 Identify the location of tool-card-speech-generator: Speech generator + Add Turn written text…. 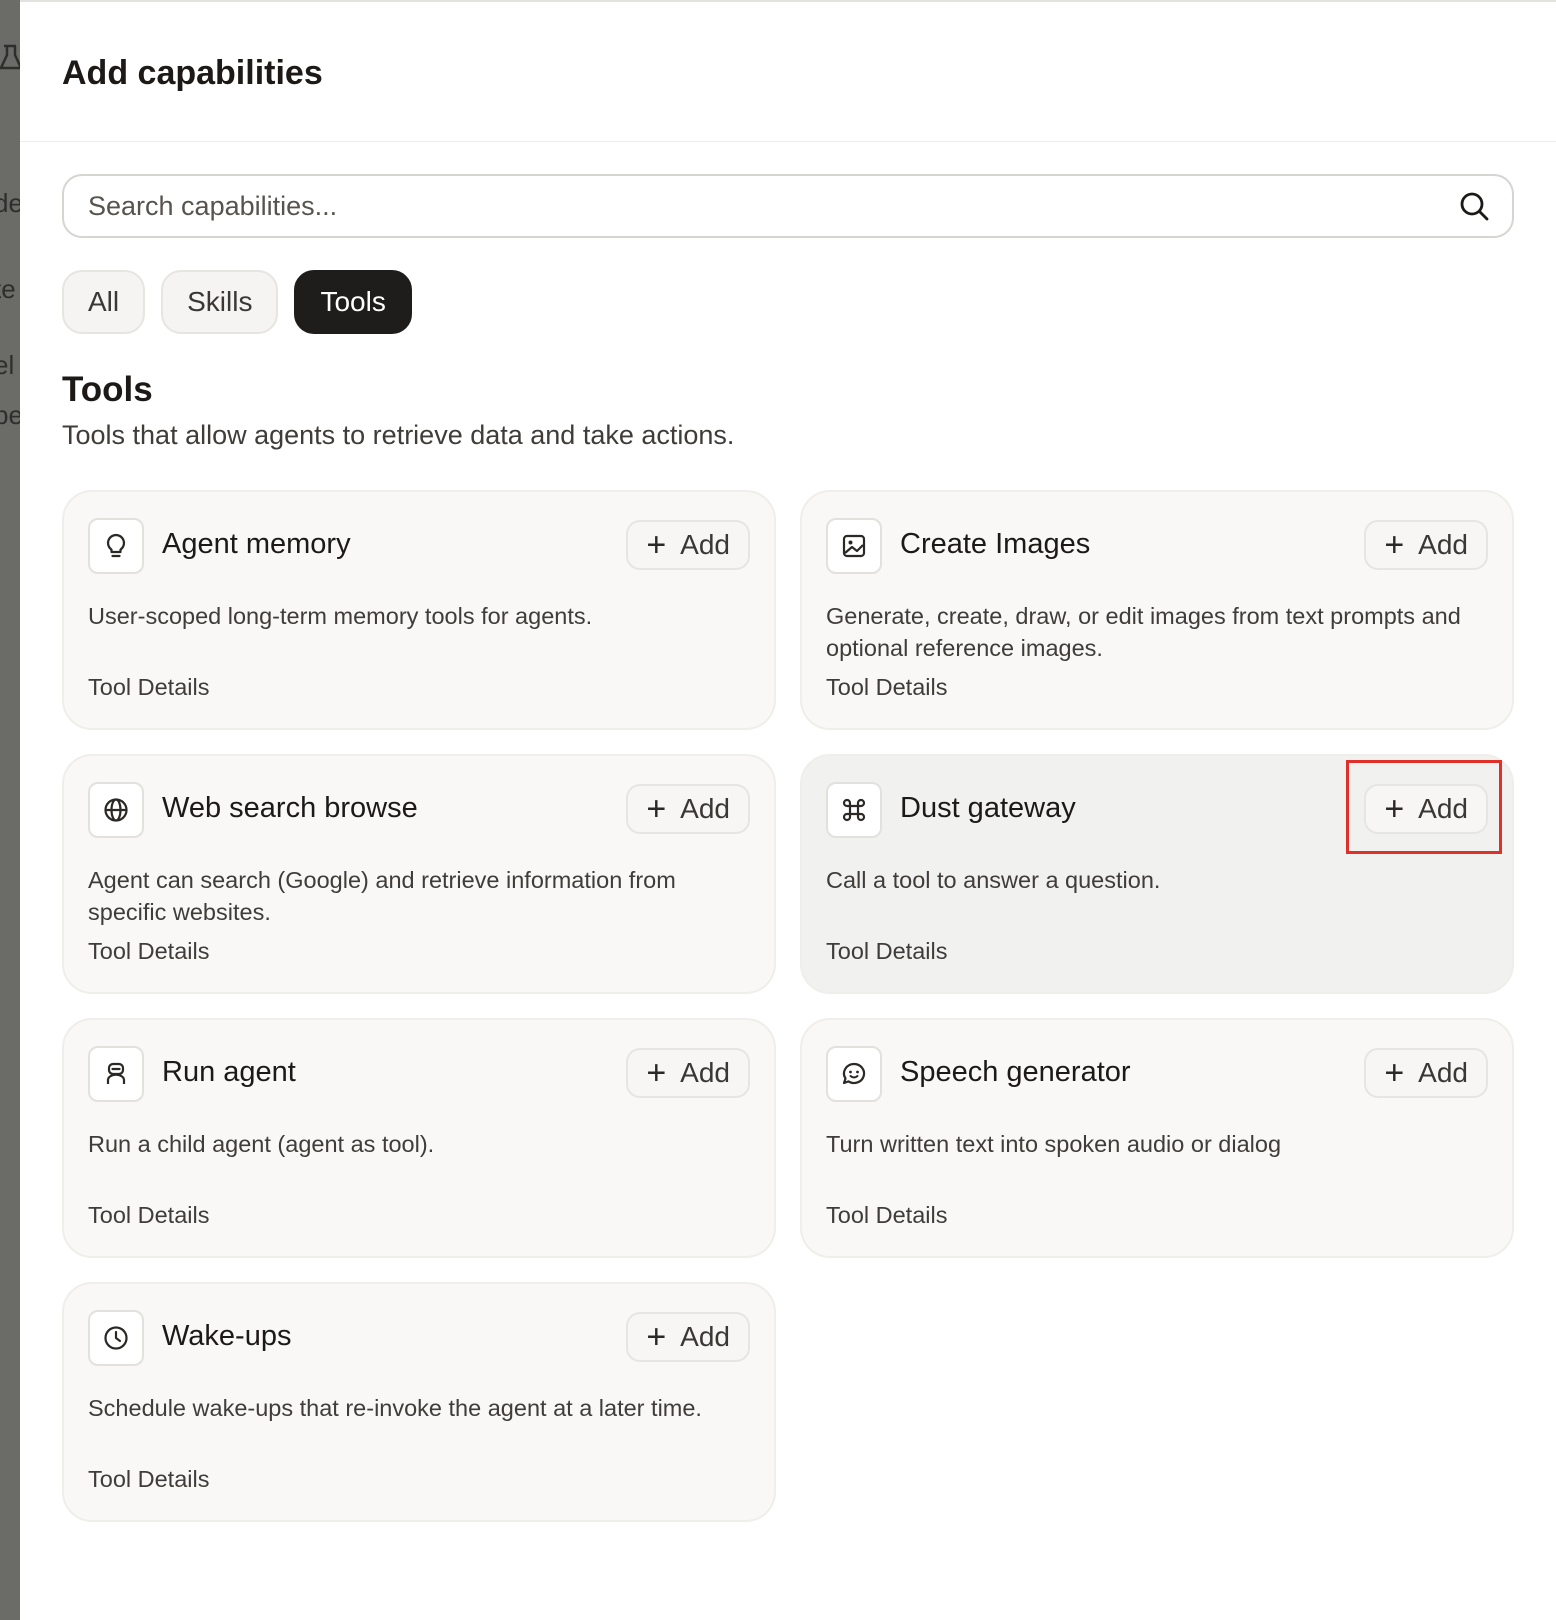
(1157, 1138).